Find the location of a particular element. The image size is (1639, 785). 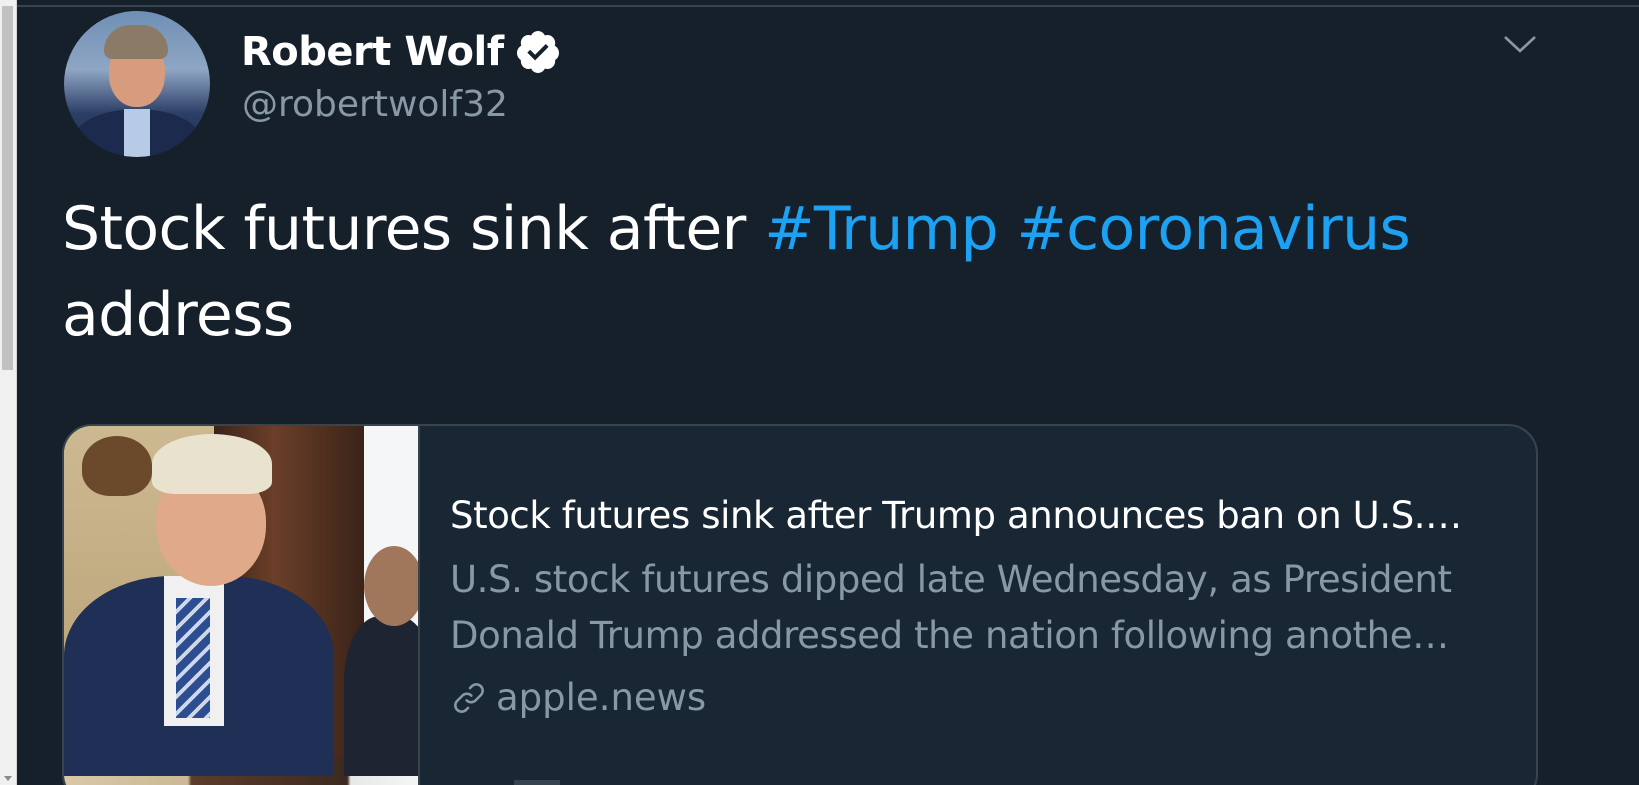

tweet-menu-button is located at coordinates (1520, 44).